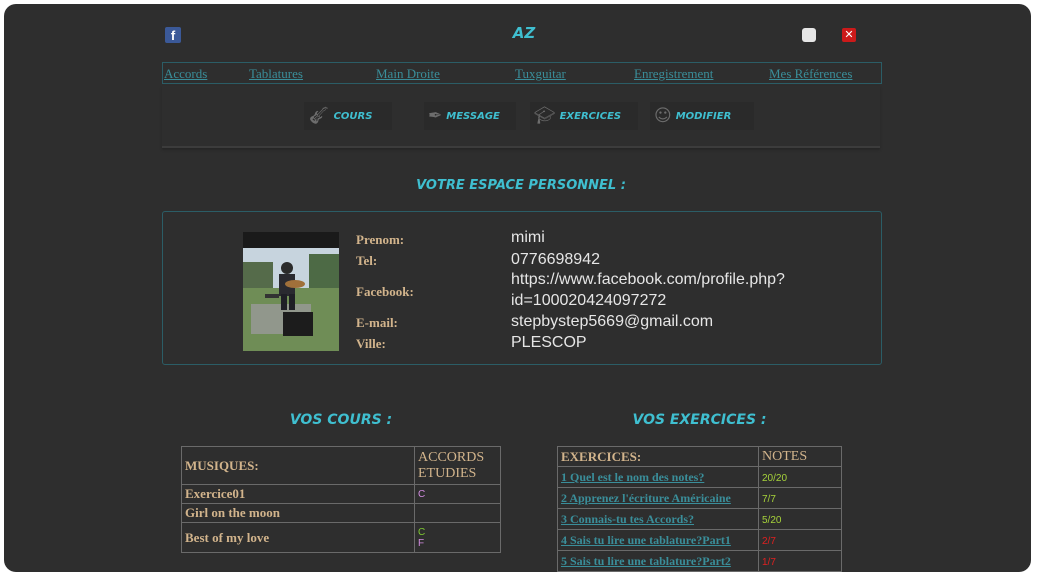  What do you see at coordinates (371, 343) in the screenshot?
I see `ville-label: Ville:` at bounding box center [371, 343].